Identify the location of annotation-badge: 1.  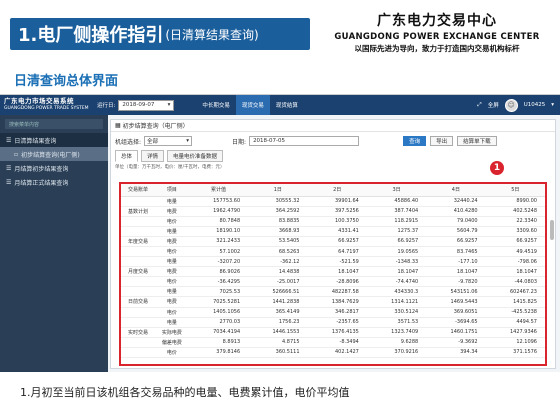
(497, 168).